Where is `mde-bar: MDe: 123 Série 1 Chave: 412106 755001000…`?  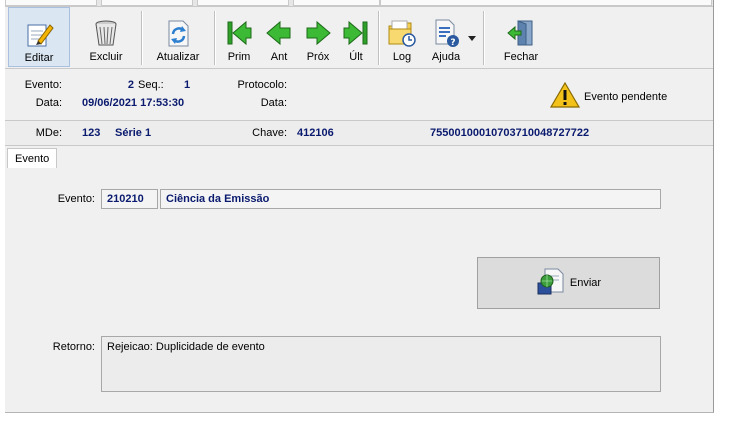
mde-bar: MDe: 123 Série 1 Chave: 412106 755001000… is located at coordinates (359, 133).